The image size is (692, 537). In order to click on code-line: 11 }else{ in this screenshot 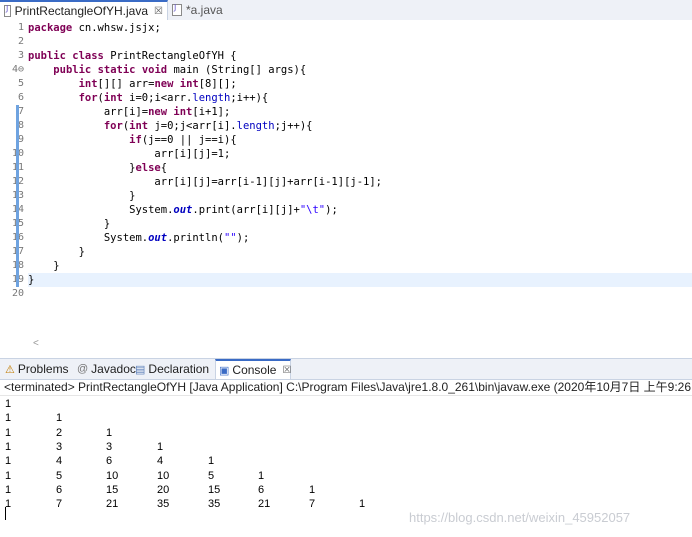, I will do `click(352, 168)`.